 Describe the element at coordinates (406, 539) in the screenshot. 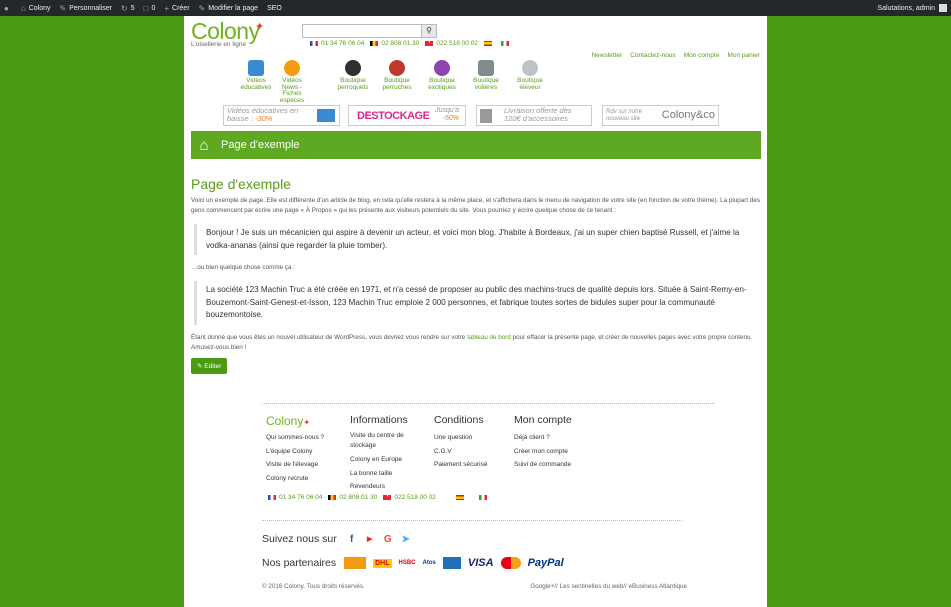

I see `twitter-icon: ➤` at that location.